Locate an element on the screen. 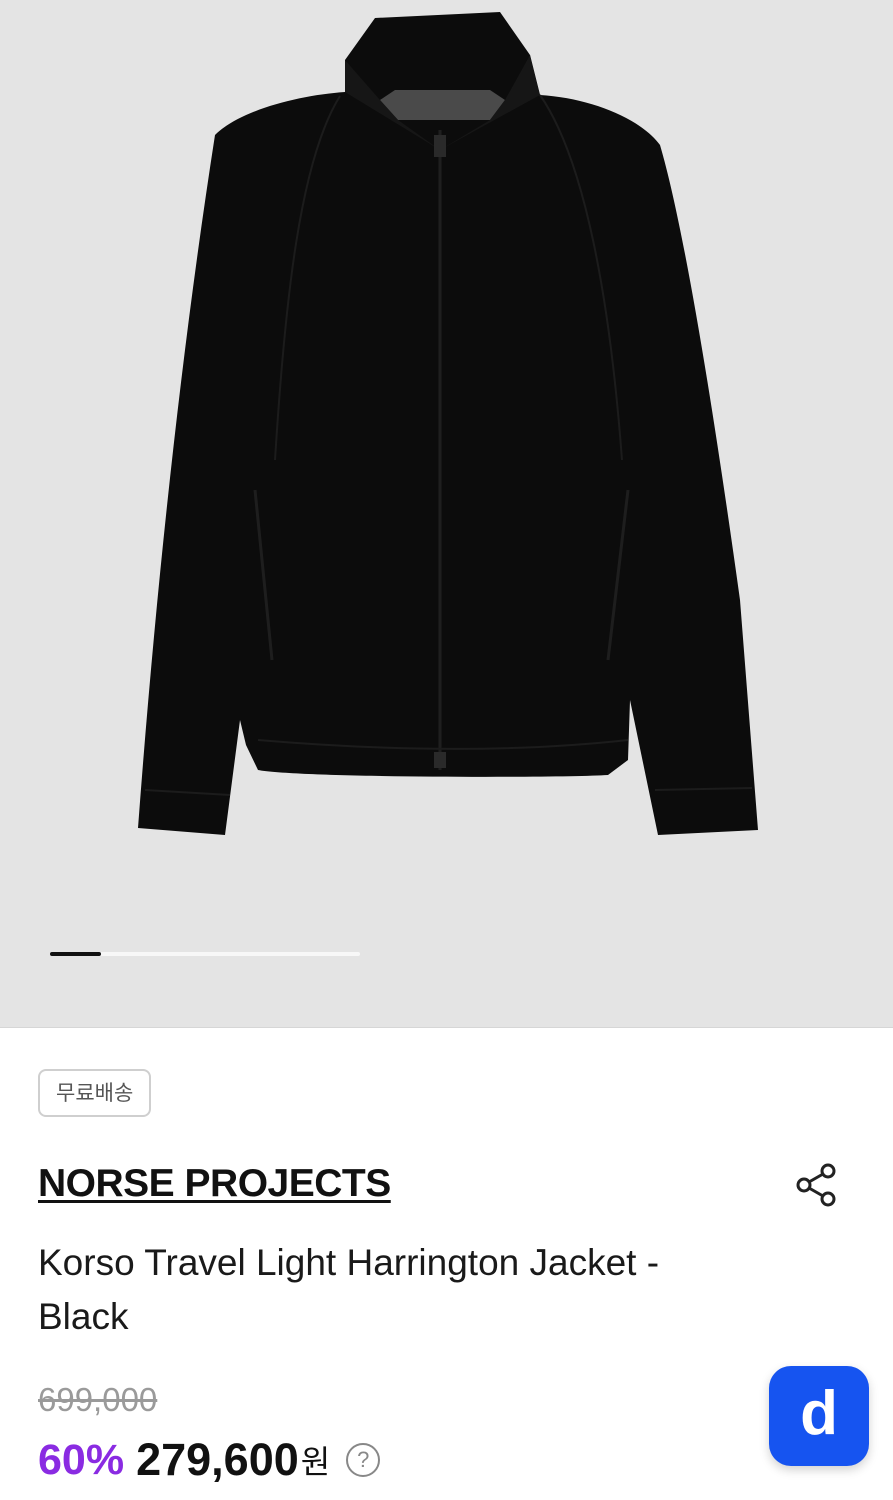 This screenshot has height=1500, width=893. app-launch-button: d is located at coordinates (819, 1416).